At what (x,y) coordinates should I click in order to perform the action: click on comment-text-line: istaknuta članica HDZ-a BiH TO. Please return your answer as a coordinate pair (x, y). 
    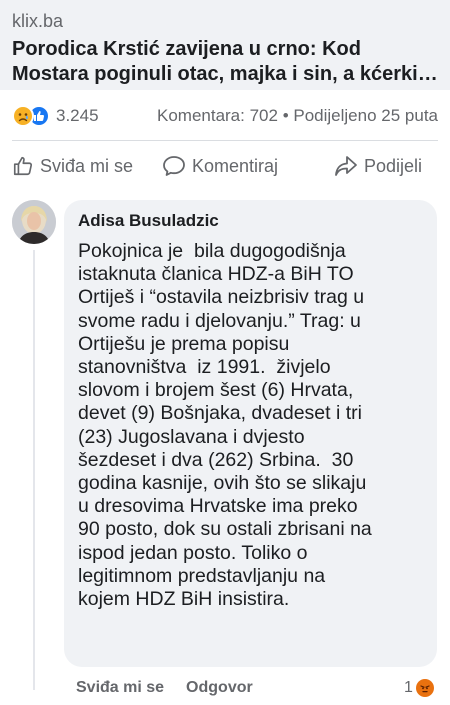
    Looking at the image, I should click on (216, 274).